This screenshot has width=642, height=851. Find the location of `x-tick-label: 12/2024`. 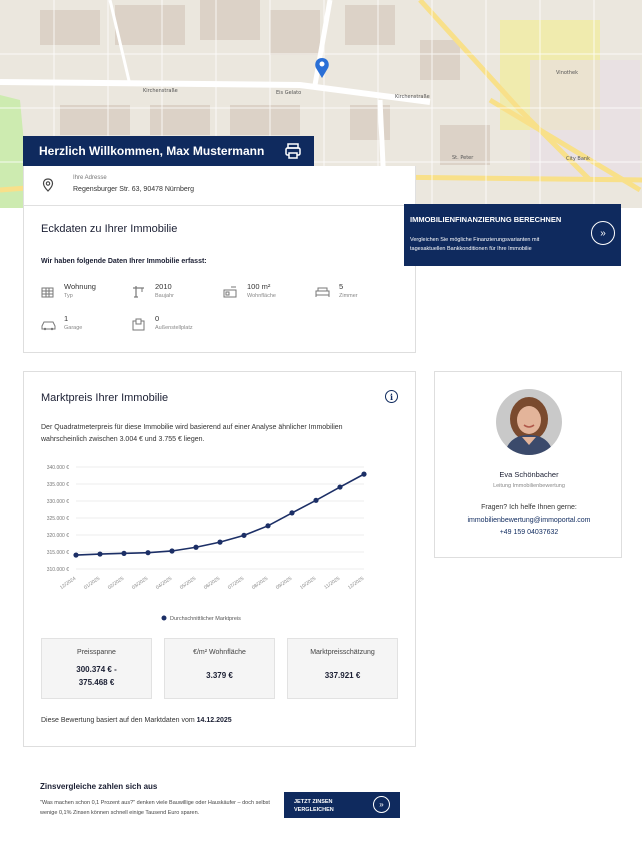

x-tick-label: 12/2024 is located at coordinates (68, 583).